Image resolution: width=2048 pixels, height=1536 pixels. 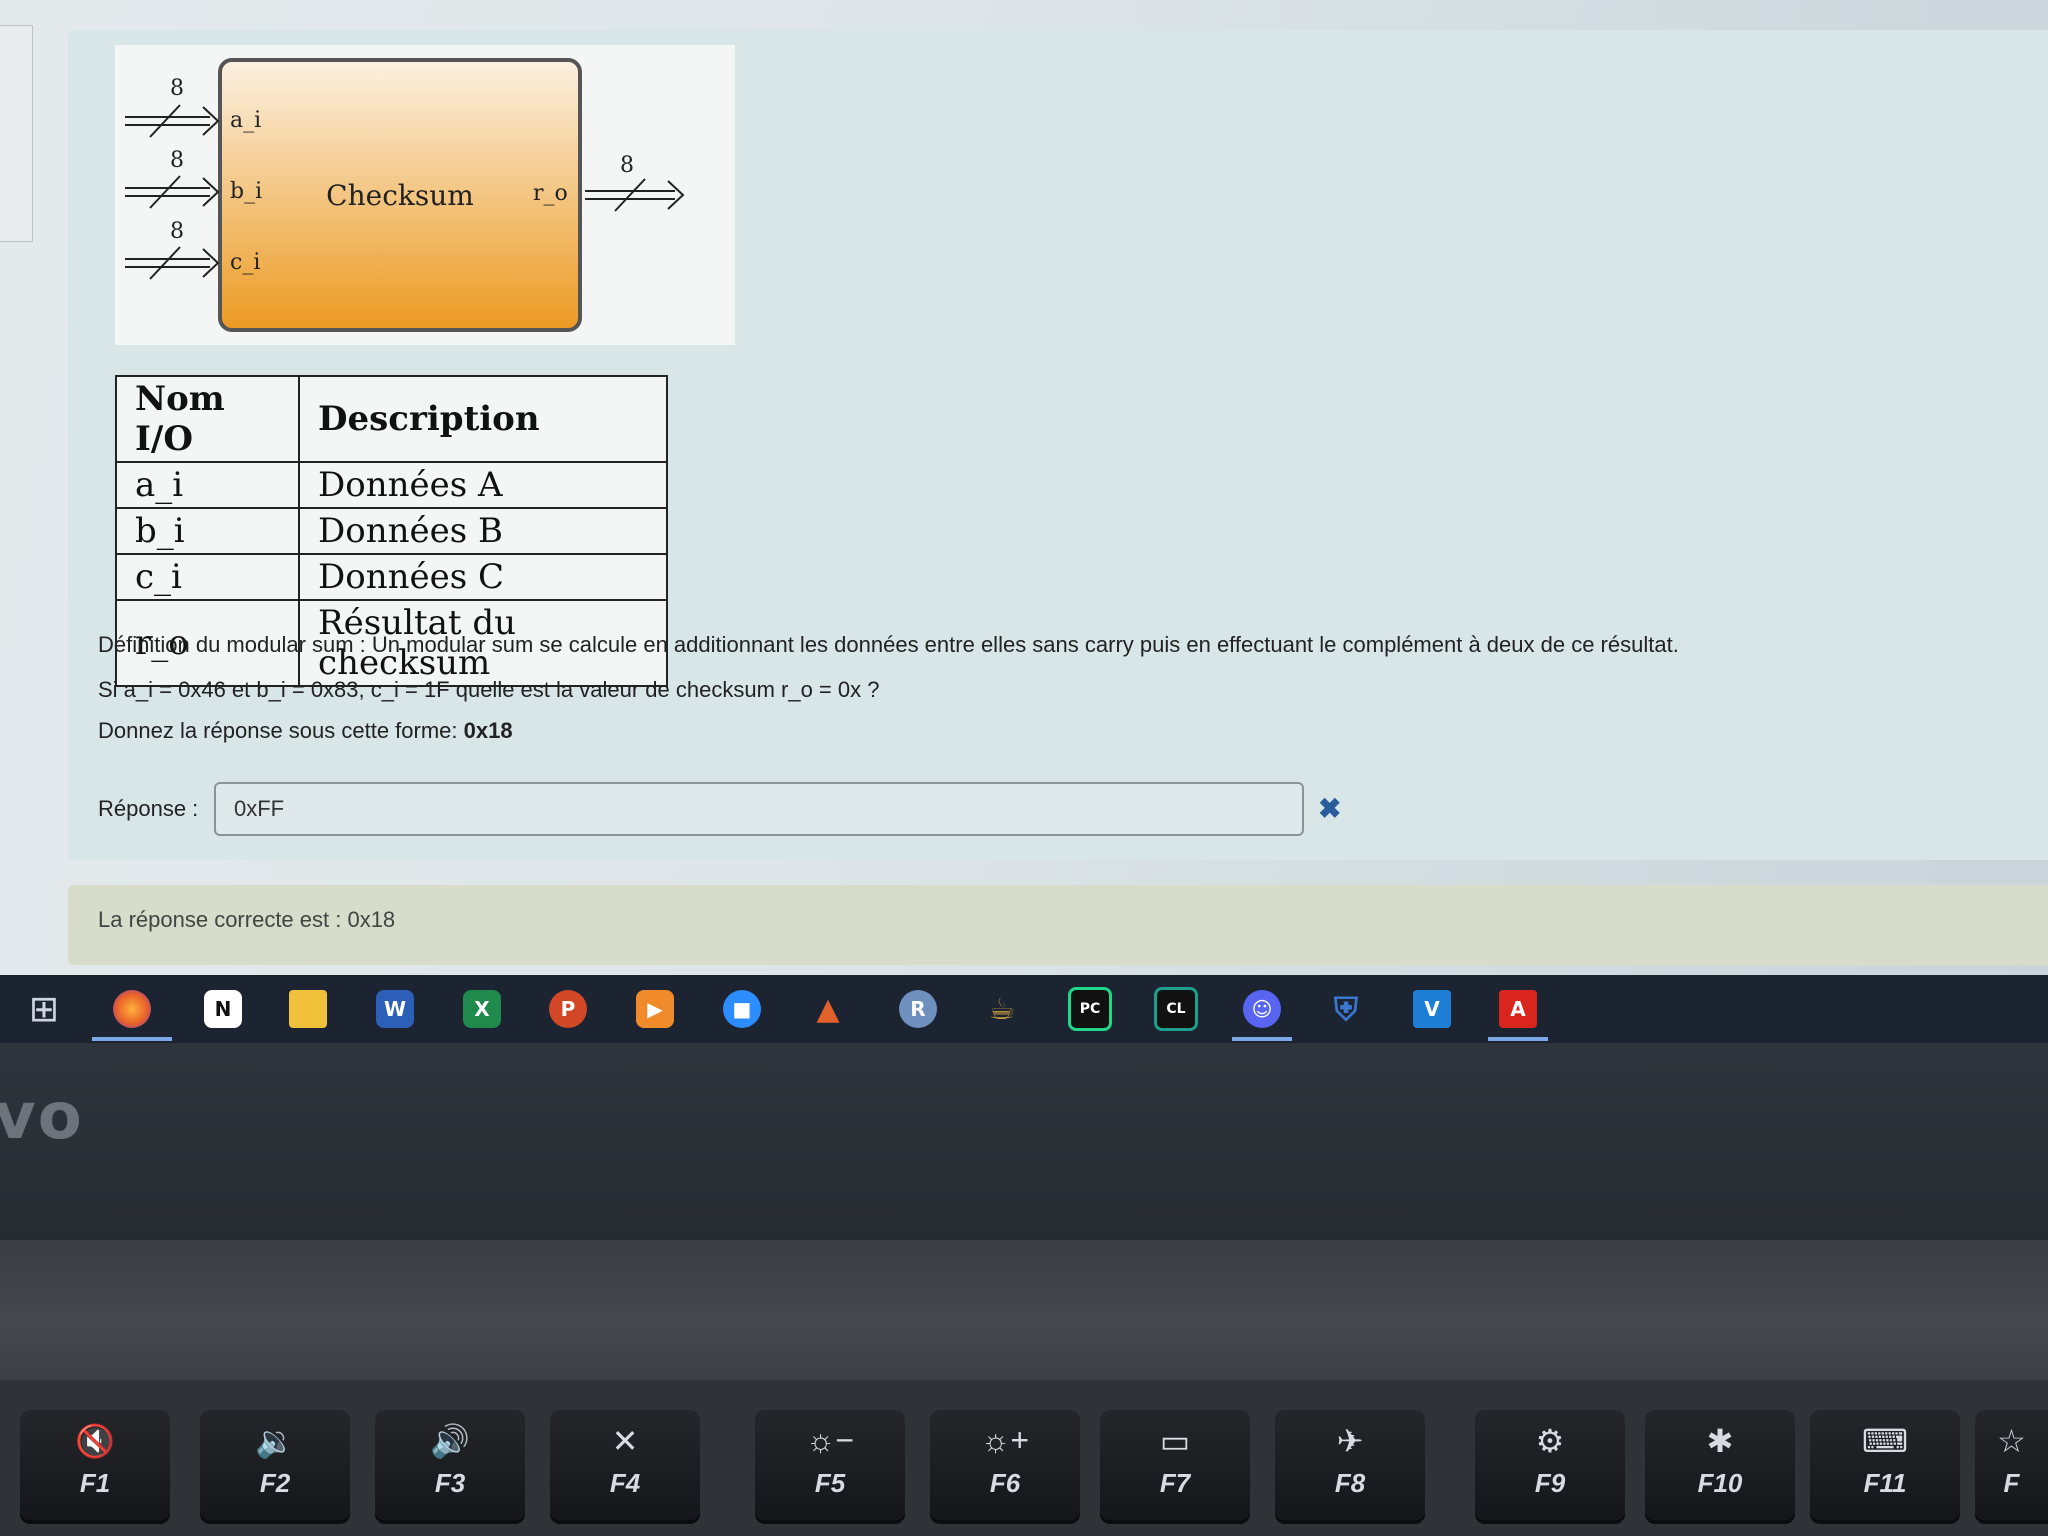 I want to click on key-f8: ✈ F8, so click(x=1350, y=1465).